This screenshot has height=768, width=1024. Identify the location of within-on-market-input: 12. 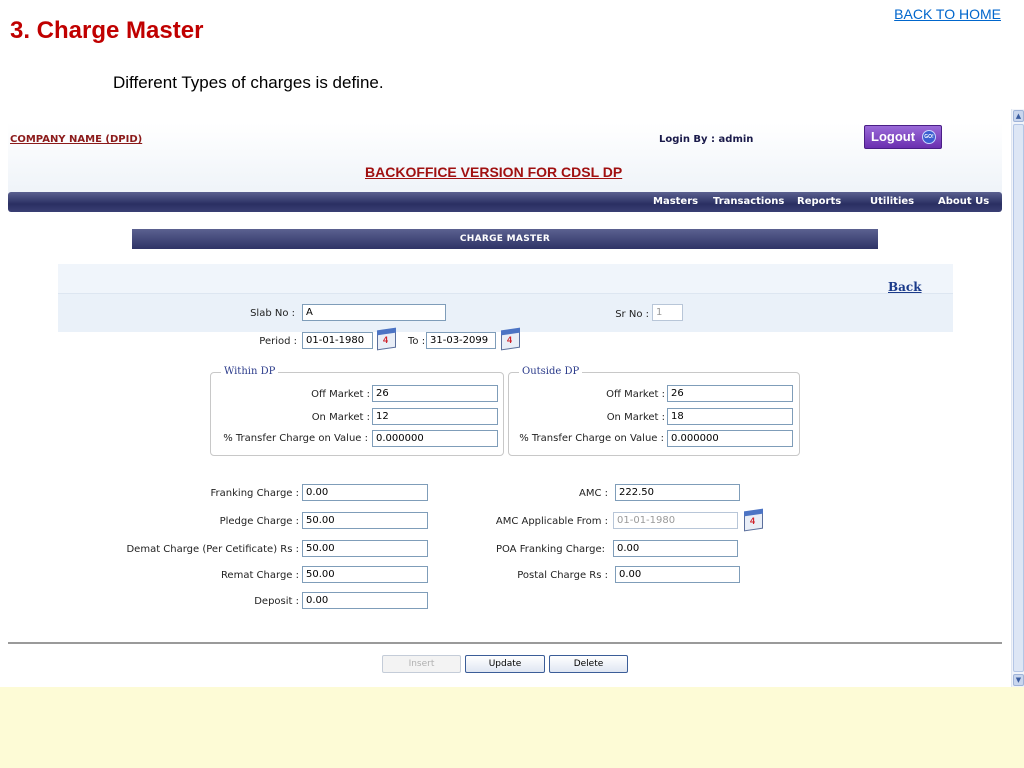
(435, 416).